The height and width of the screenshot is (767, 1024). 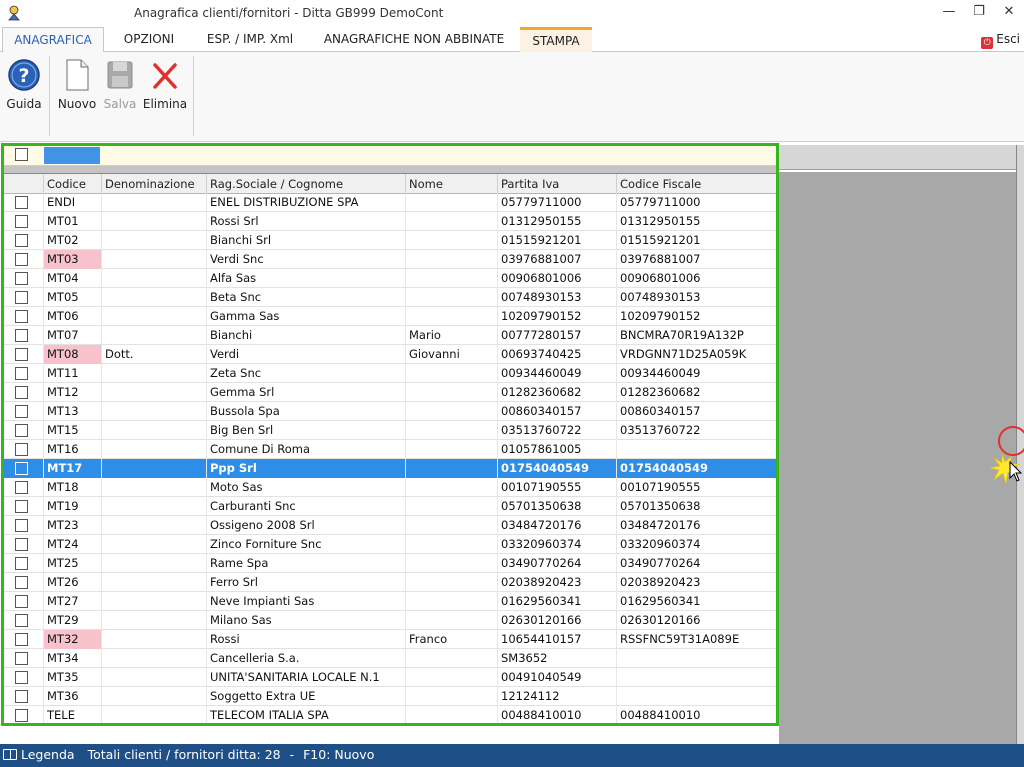 What do you see at coordinates (165, 104) in the screenshot?
I see `elimina-label: Elimina` at bounding box center [165, 104].